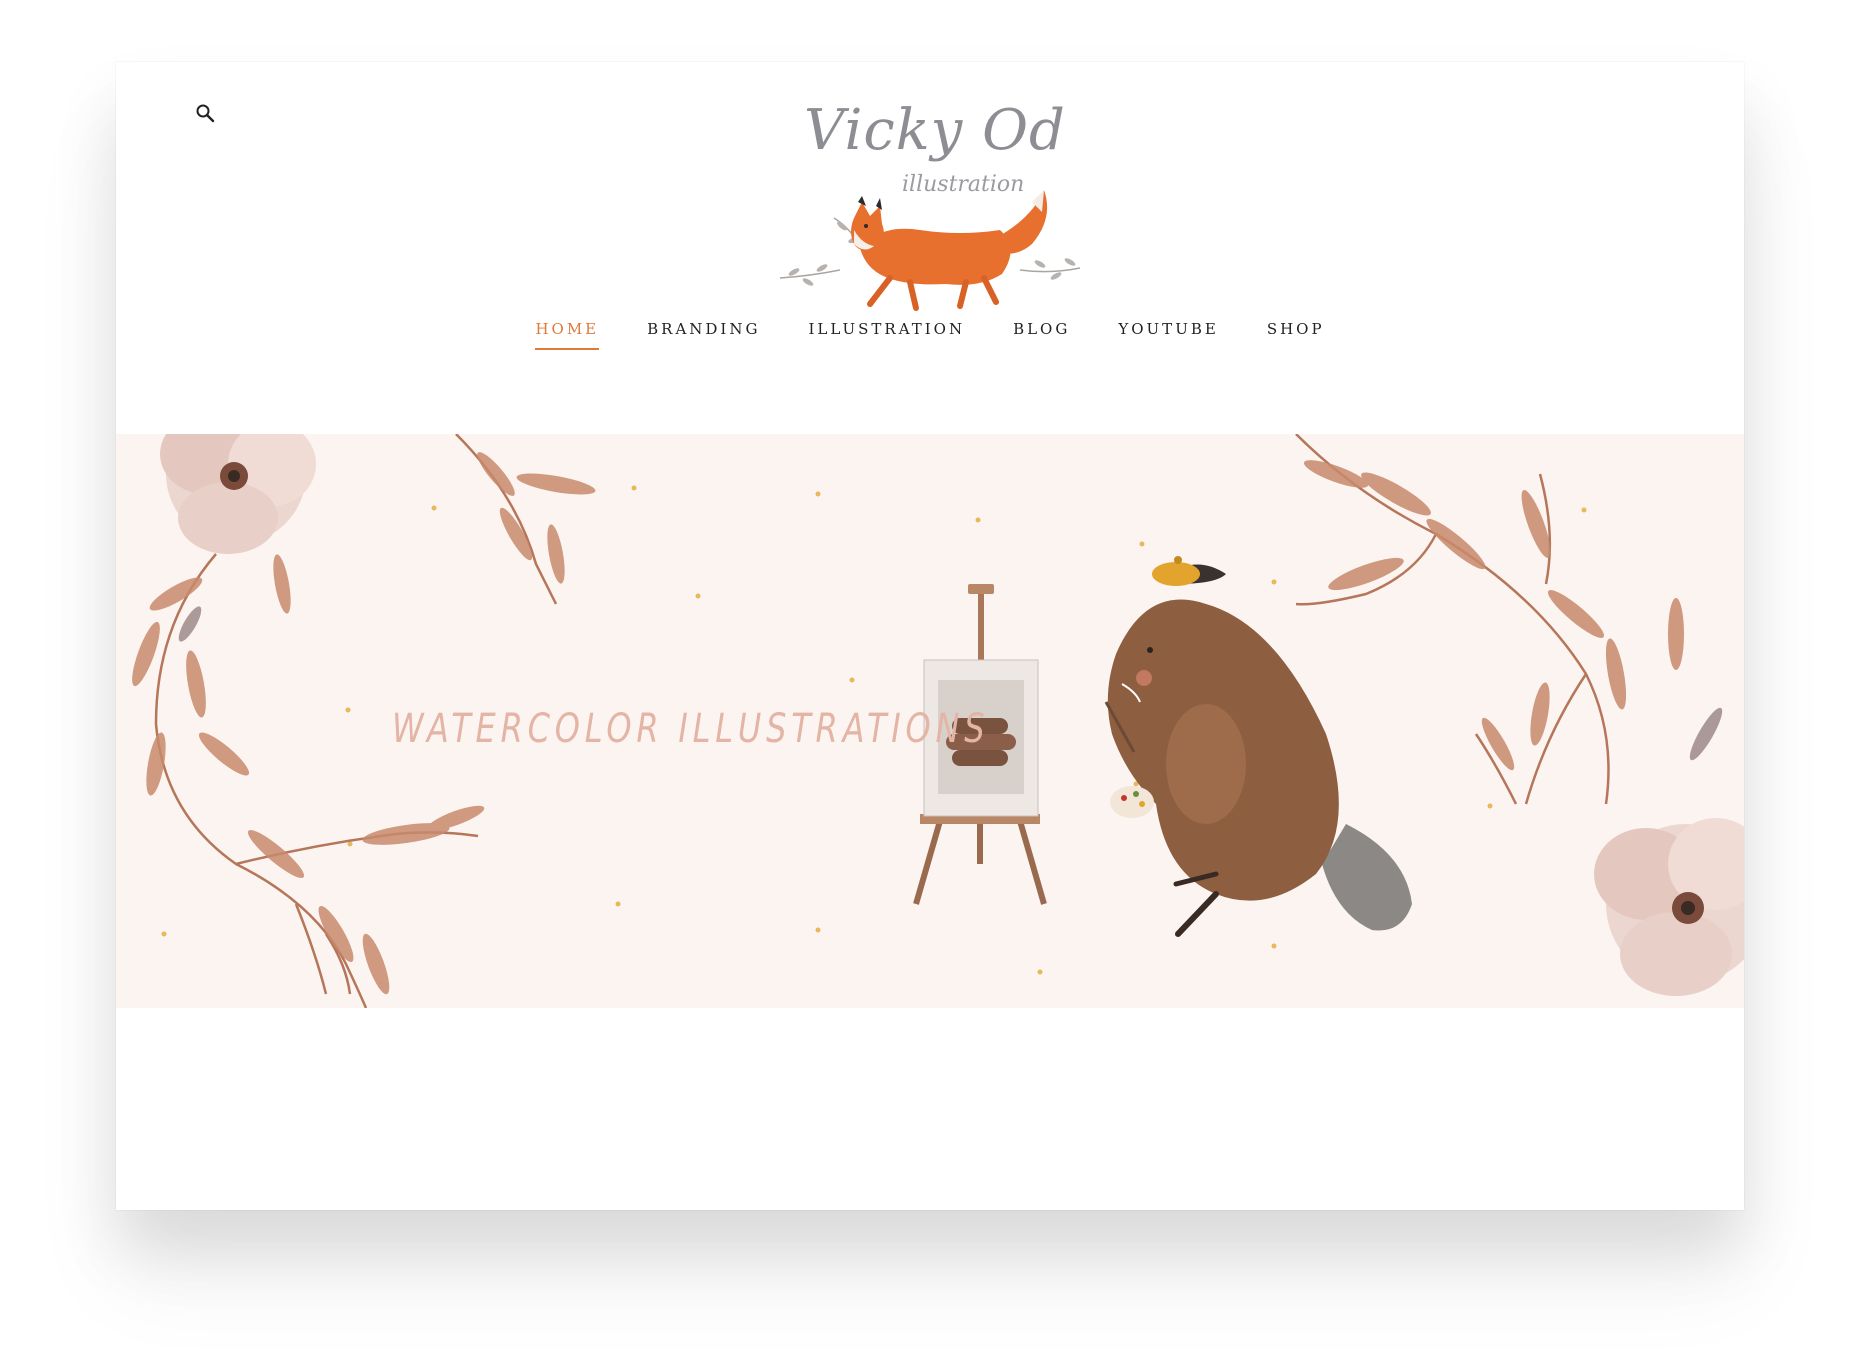  I want to click on nav-item-home: HOME, so click(567, 335).